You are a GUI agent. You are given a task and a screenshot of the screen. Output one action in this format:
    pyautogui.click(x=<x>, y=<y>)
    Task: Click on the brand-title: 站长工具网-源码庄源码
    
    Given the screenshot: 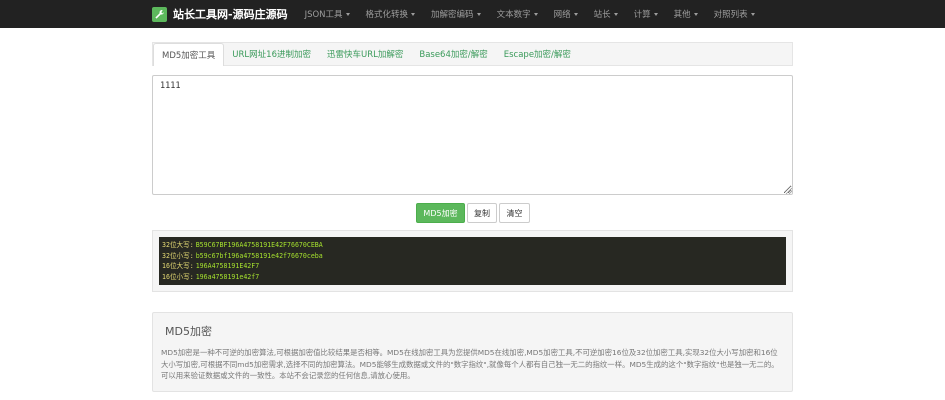 What is the action you would take?
    pyautogui.click(x=230, y=14)
    